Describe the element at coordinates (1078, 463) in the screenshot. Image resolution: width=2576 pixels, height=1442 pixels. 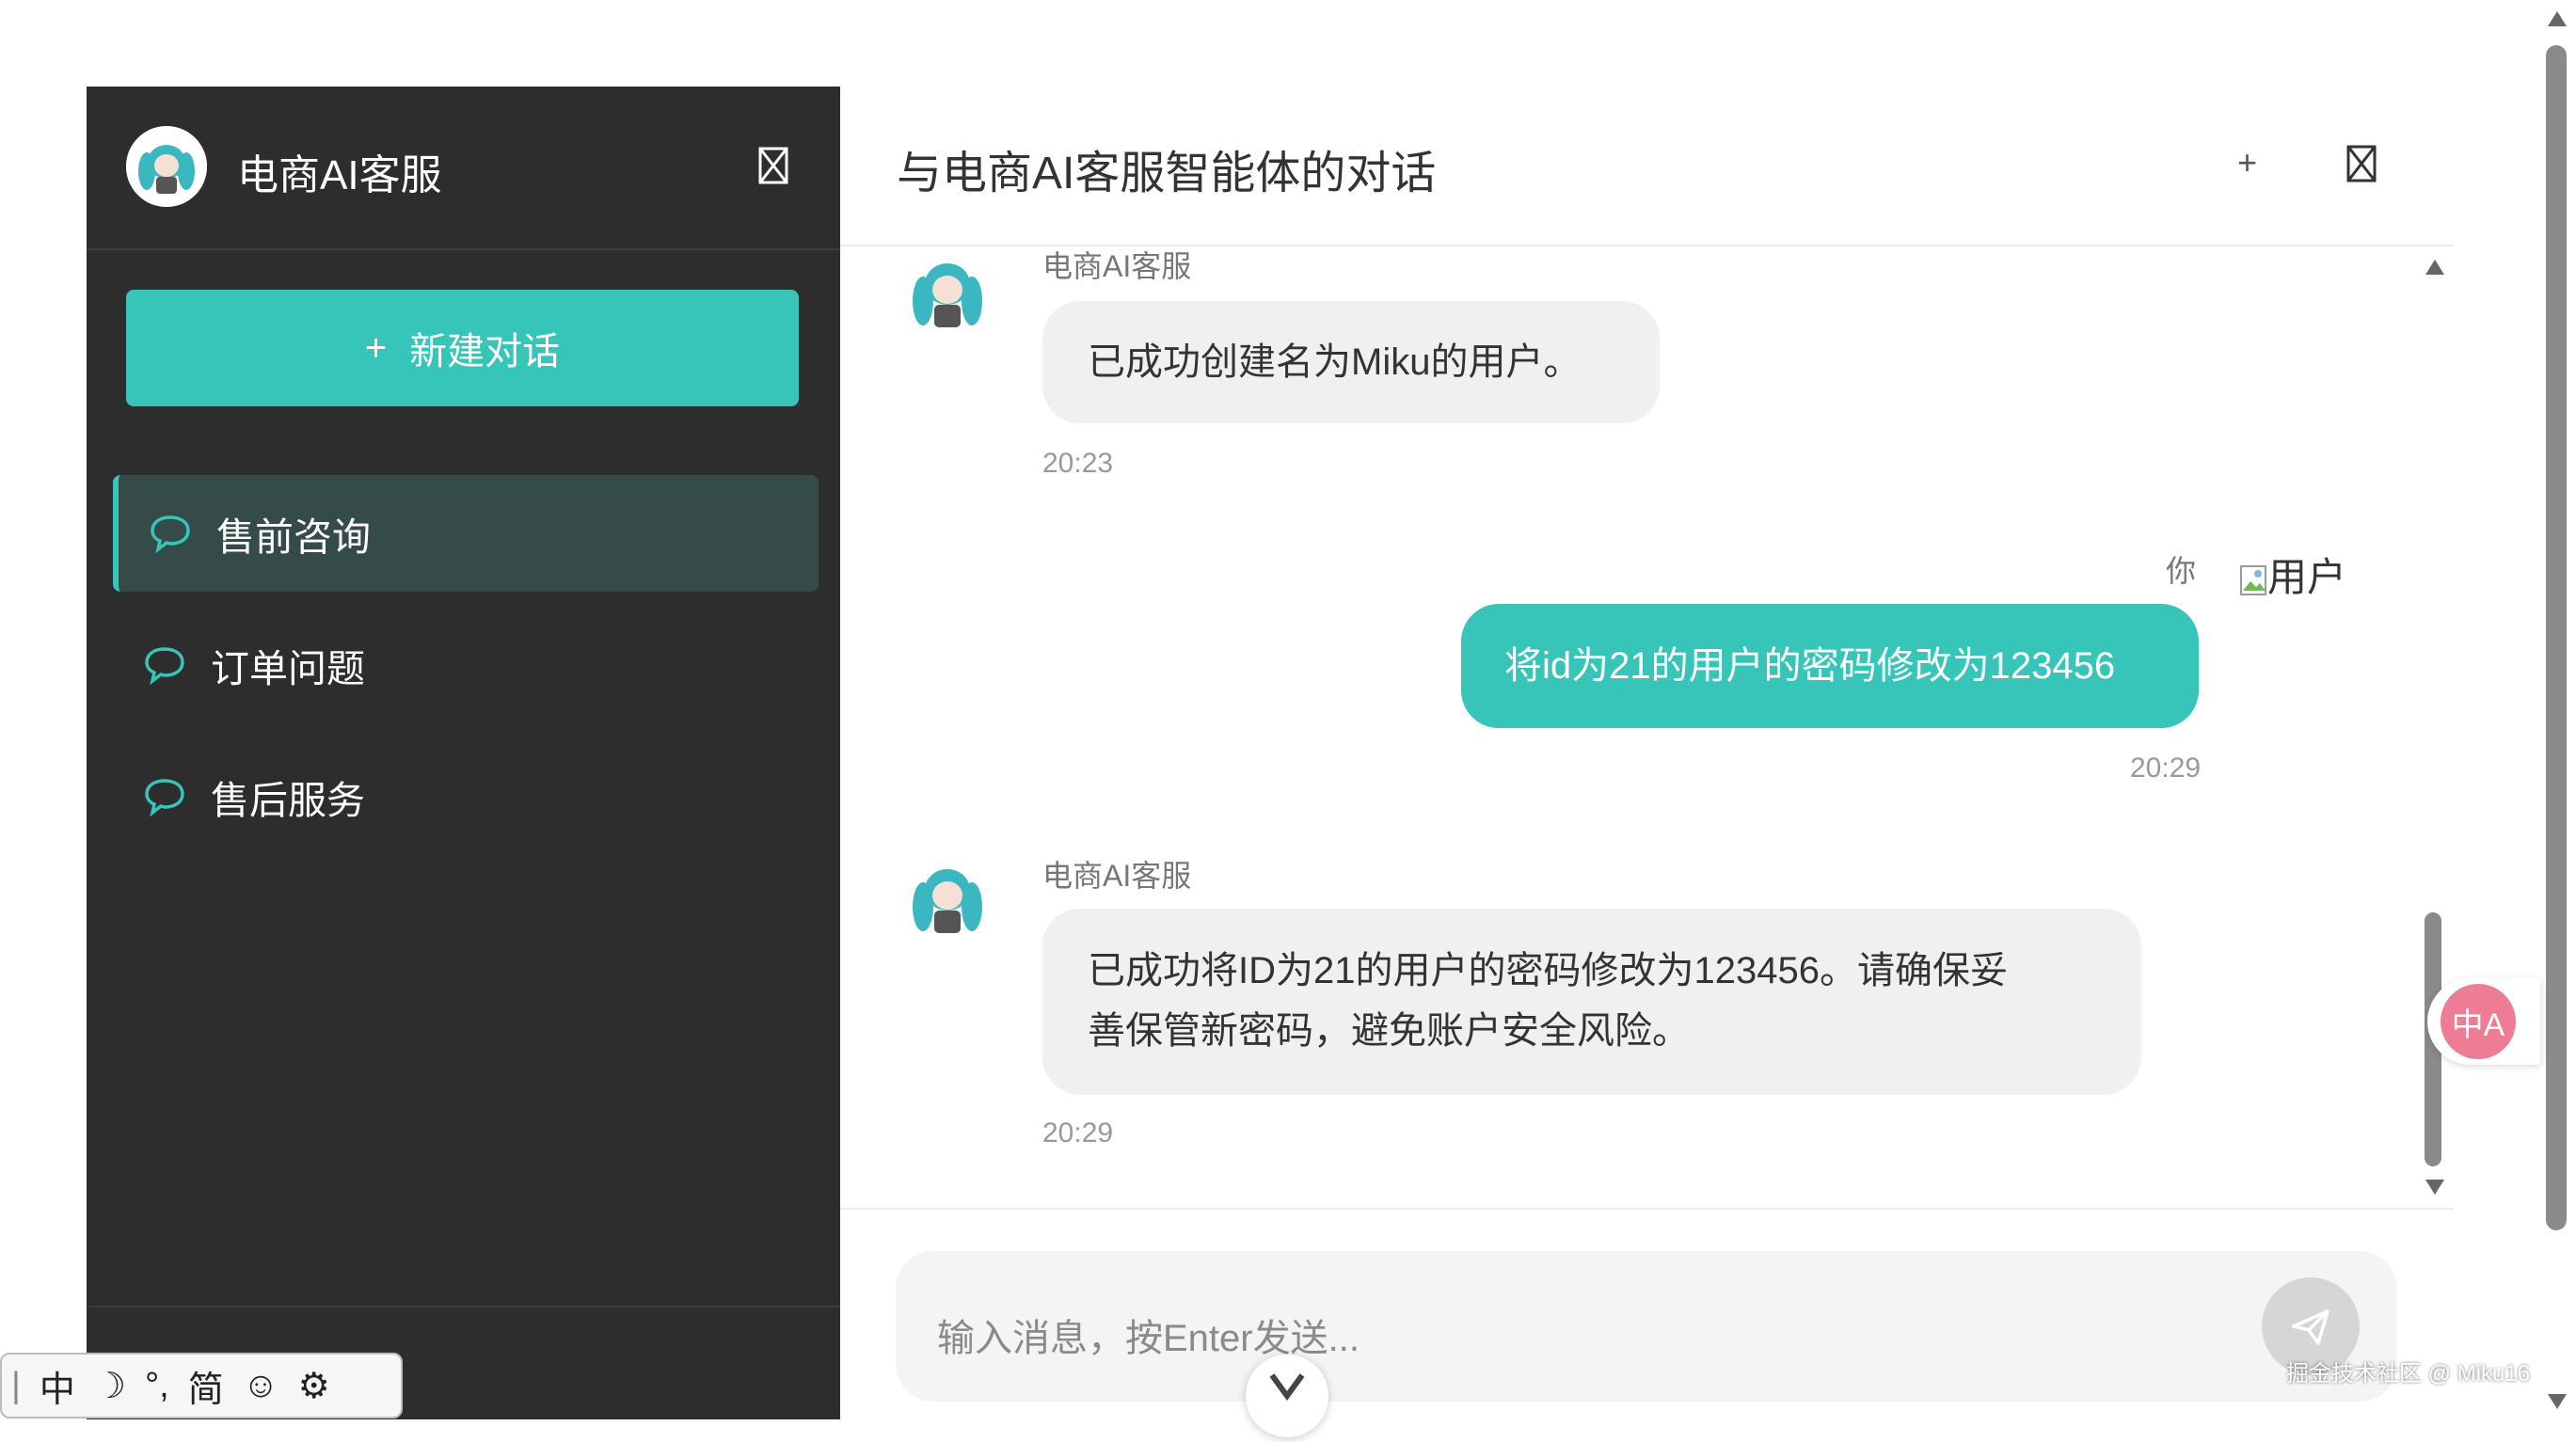
I see `message-time: 20:23` at that location.